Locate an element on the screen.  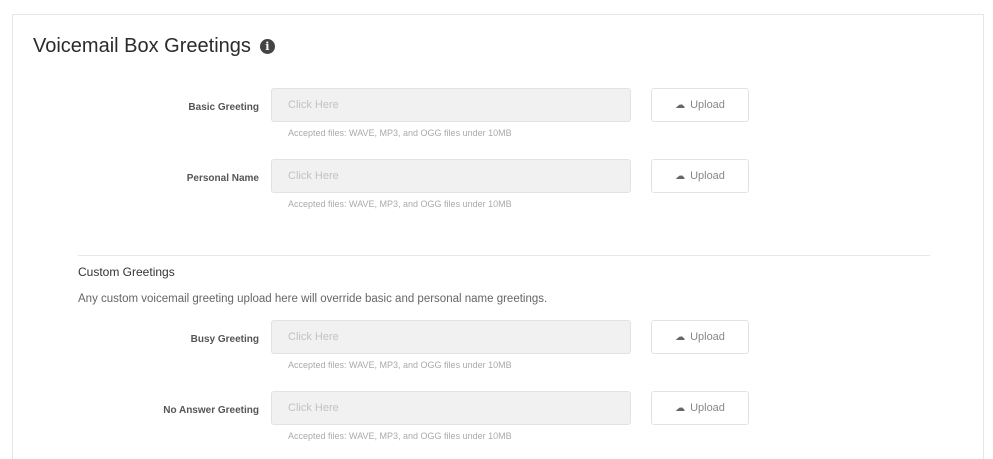
busy-greeting-upload-button: ☁ Upload is located at coordinates (700, 337).